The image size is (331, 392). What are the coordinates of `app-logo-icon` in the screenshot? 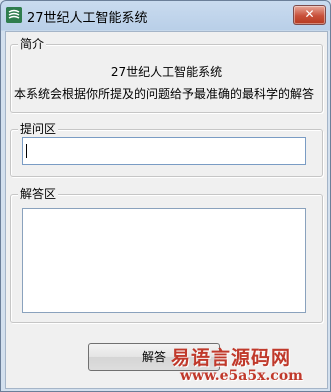 It's located at (14, 15).